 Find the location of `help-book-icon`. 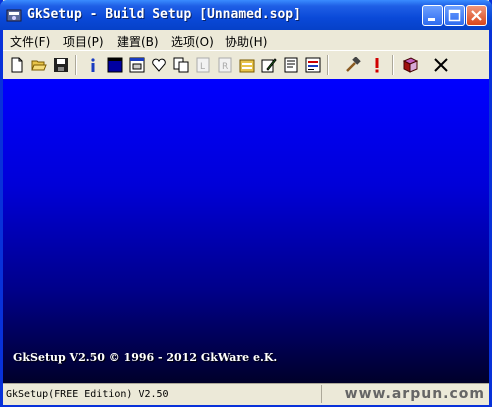

help-book-icon is located at coordinates (410, 65).